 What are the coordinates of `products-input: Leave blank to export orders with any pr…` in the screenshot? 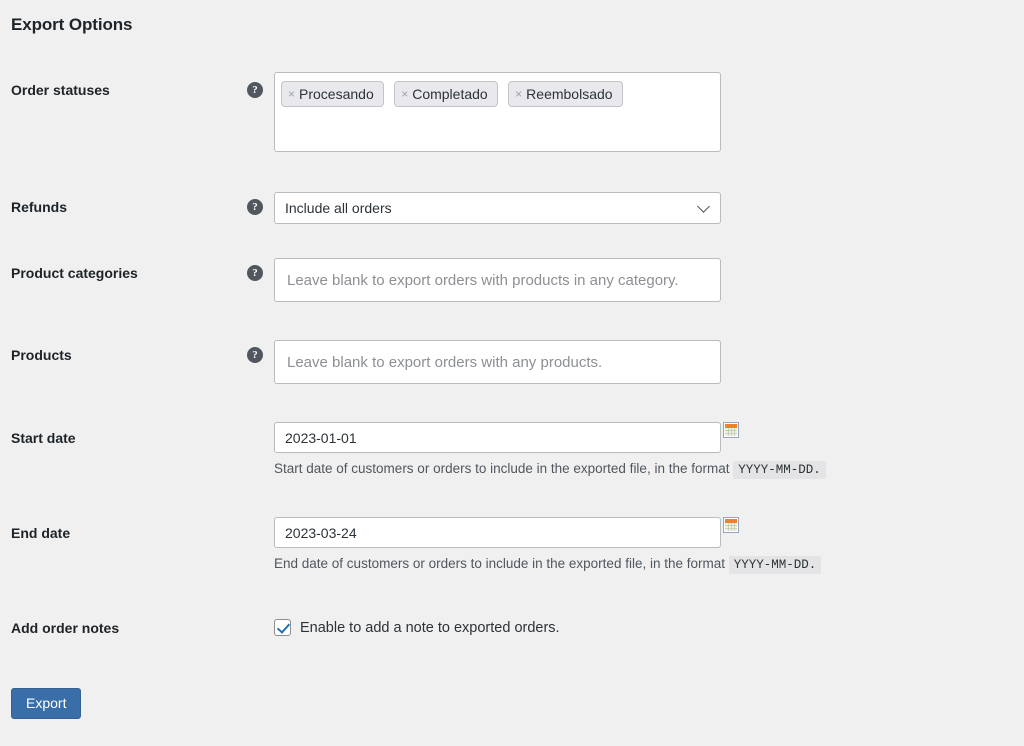 It's located at (497, 362).